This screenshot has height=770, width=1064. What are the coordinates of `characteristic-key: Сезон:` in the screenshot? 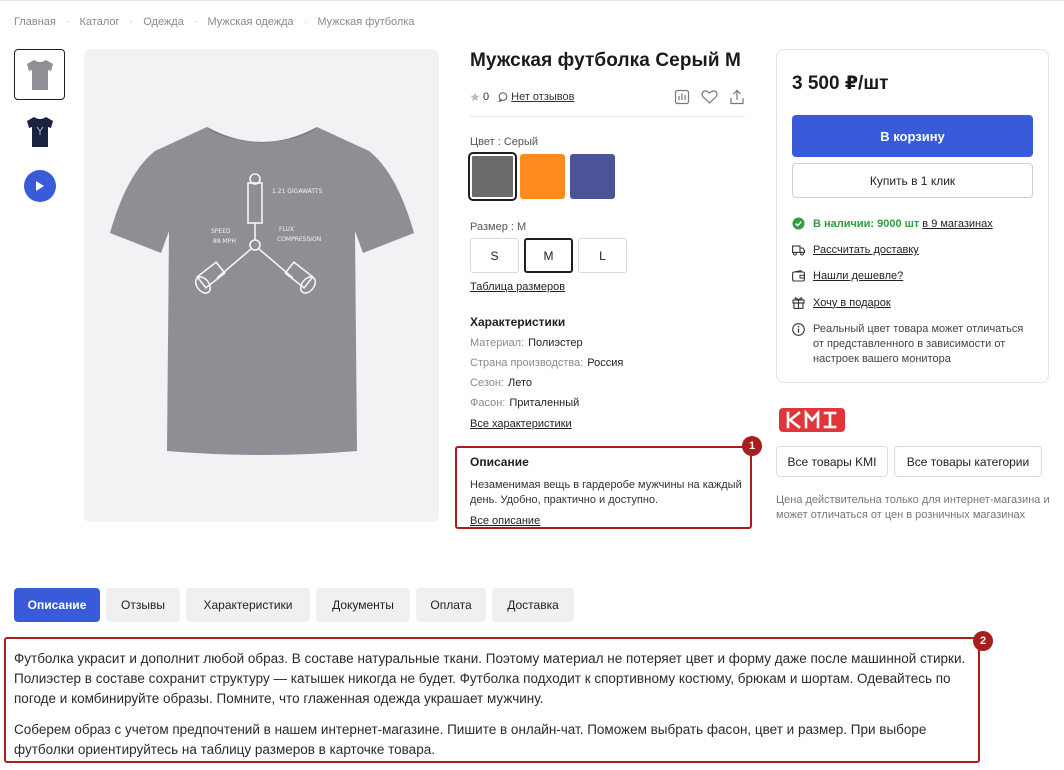 It's located at (487, 383).